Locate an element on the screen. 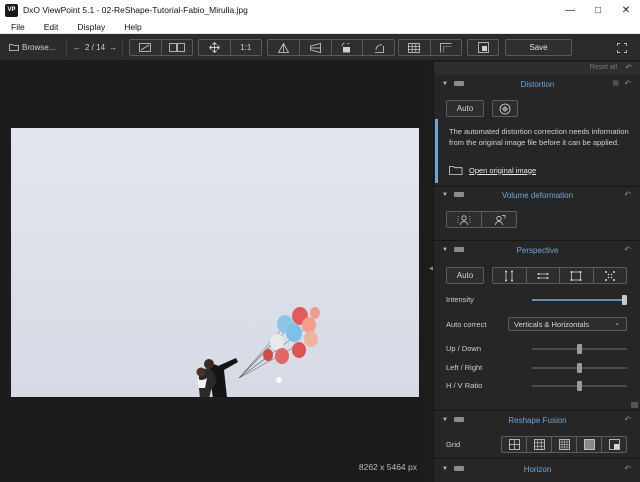 Image resolution: width=640 pixels, height=482 pixels. rectangle-points-icon is located at coordinates (576, 275).